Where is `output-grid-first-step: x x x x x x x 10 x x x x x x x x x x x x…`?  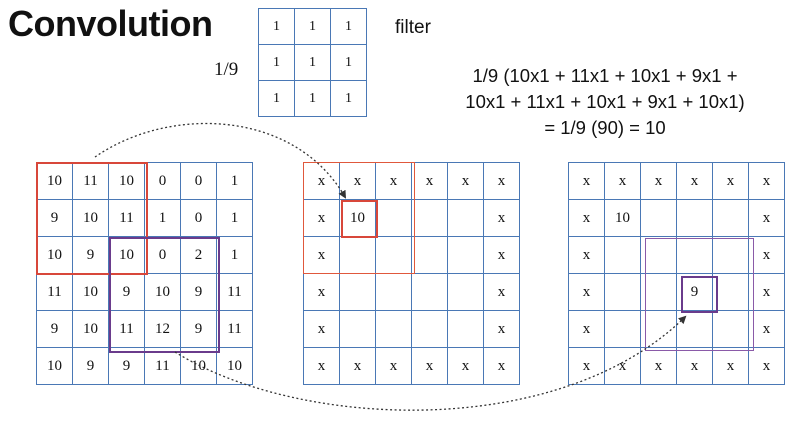
output-grid-first-step: x x x x x x x 10 x x x x x x x x x x x x… is located at coordinates (411, 273).